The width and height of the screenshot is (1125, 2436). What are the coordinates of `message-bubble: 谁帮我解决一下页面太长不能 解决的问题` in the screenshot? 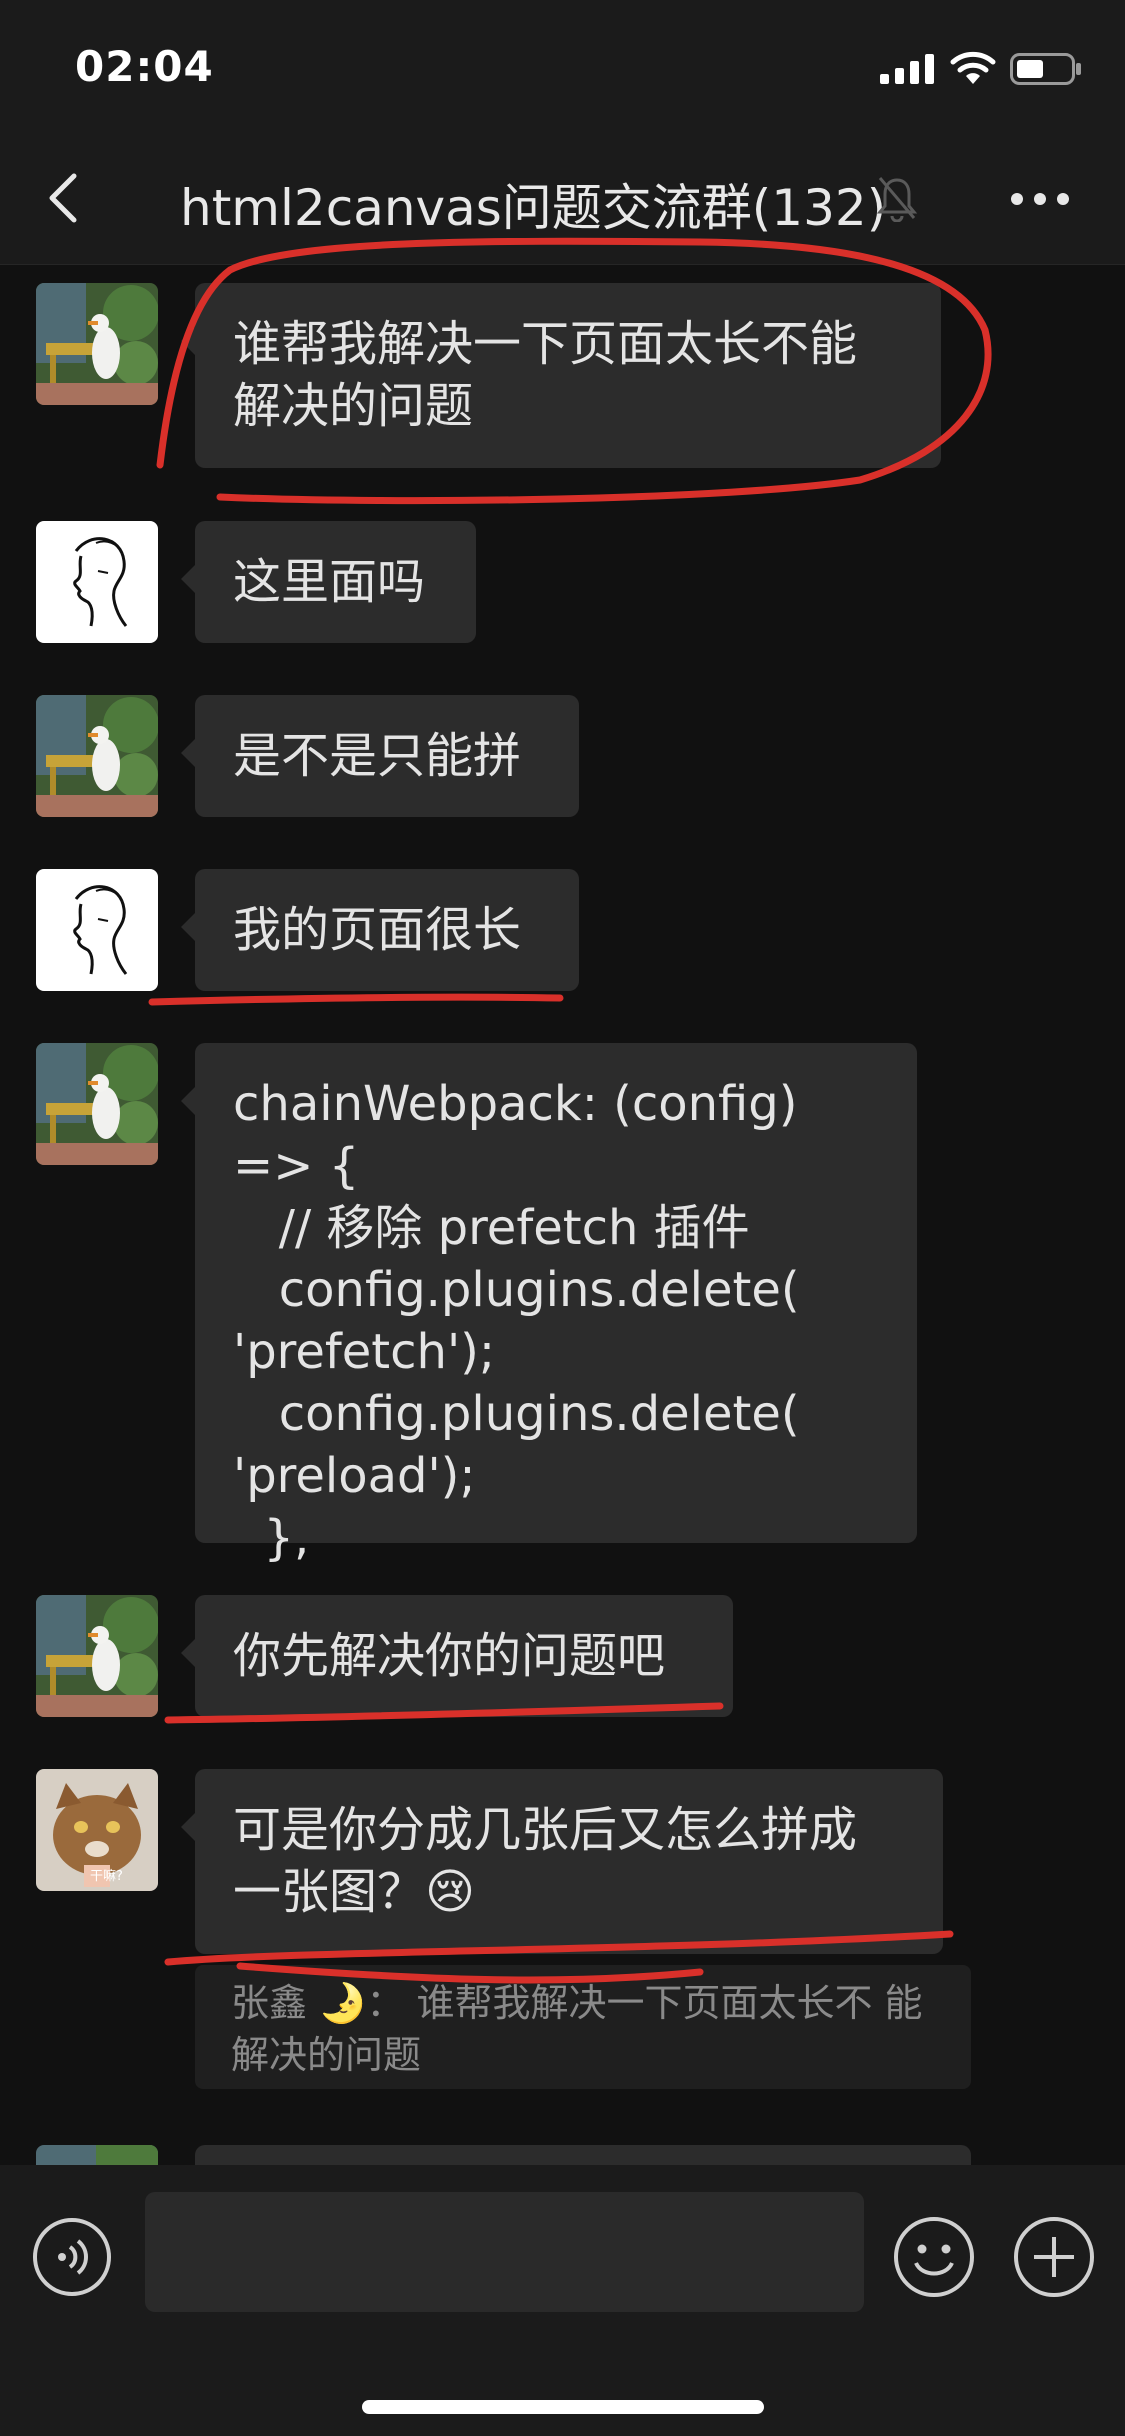 It's located at (561, 375).